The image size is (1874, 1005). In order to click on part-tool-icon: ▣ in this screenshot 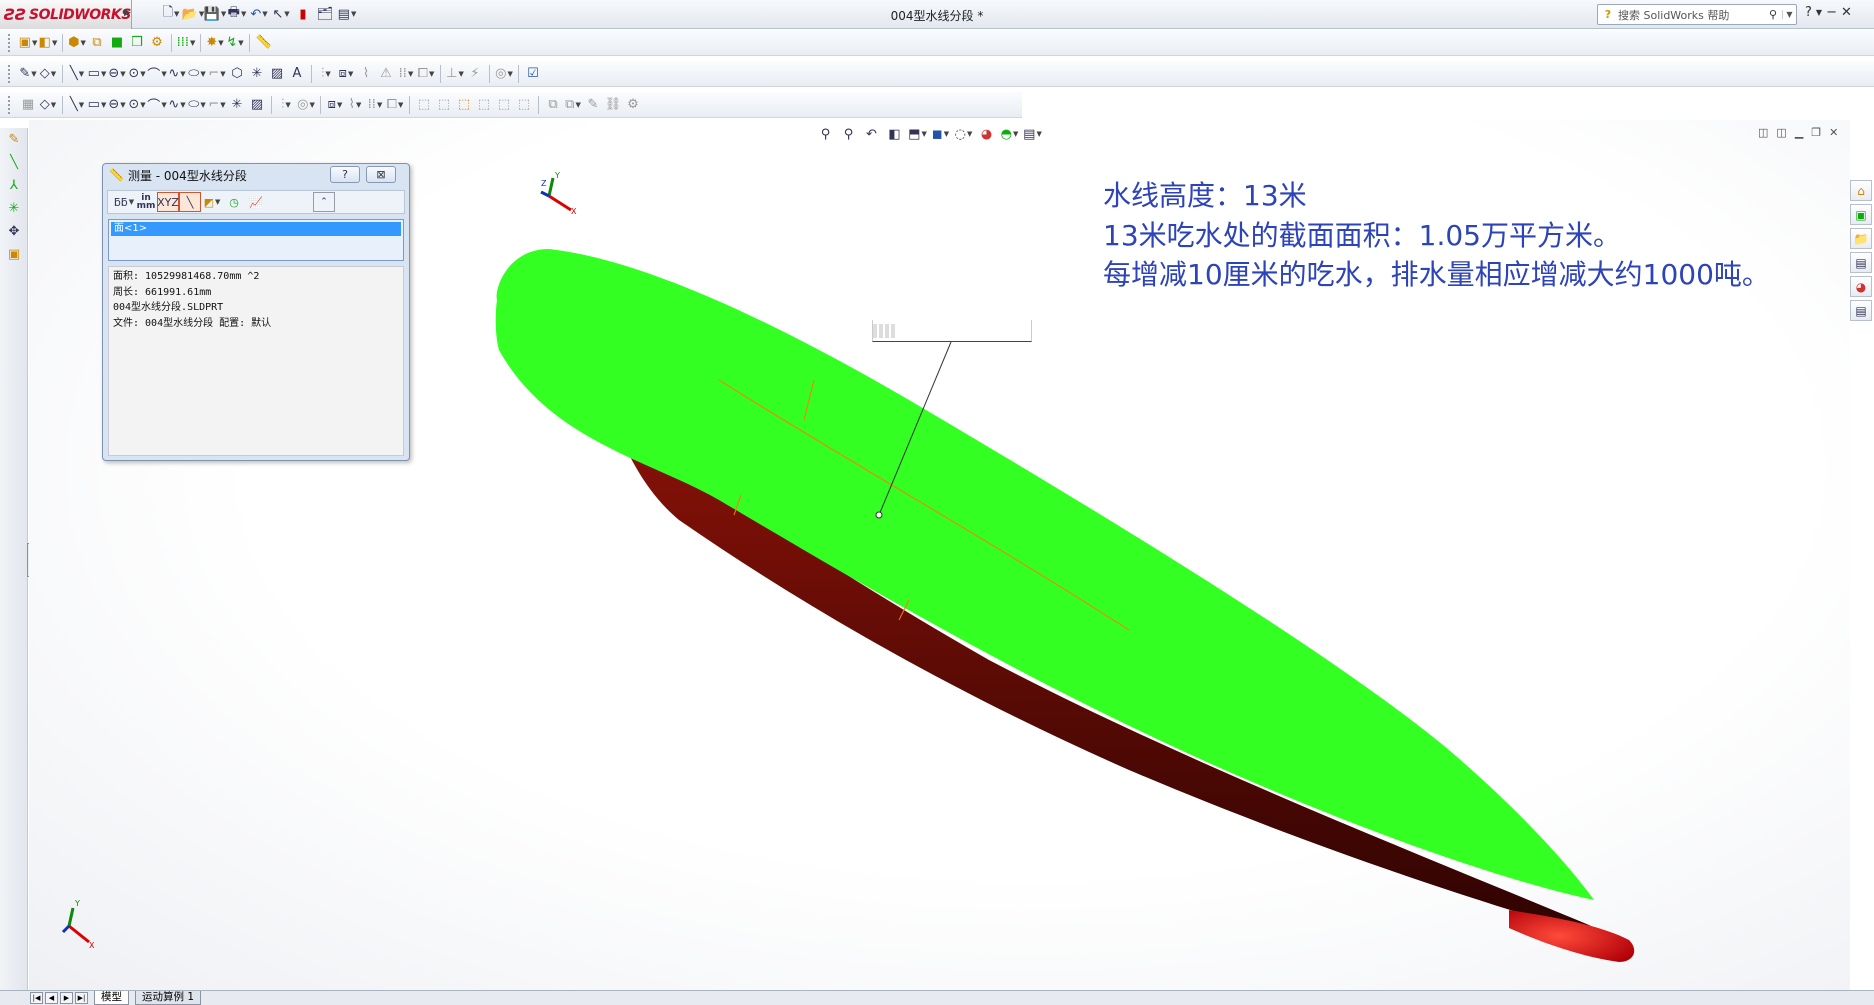, I will do `click(14, 254)`.